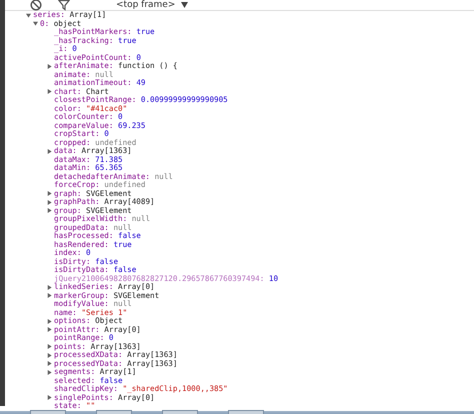  I want to click on filter-icon, so click(64, 5).